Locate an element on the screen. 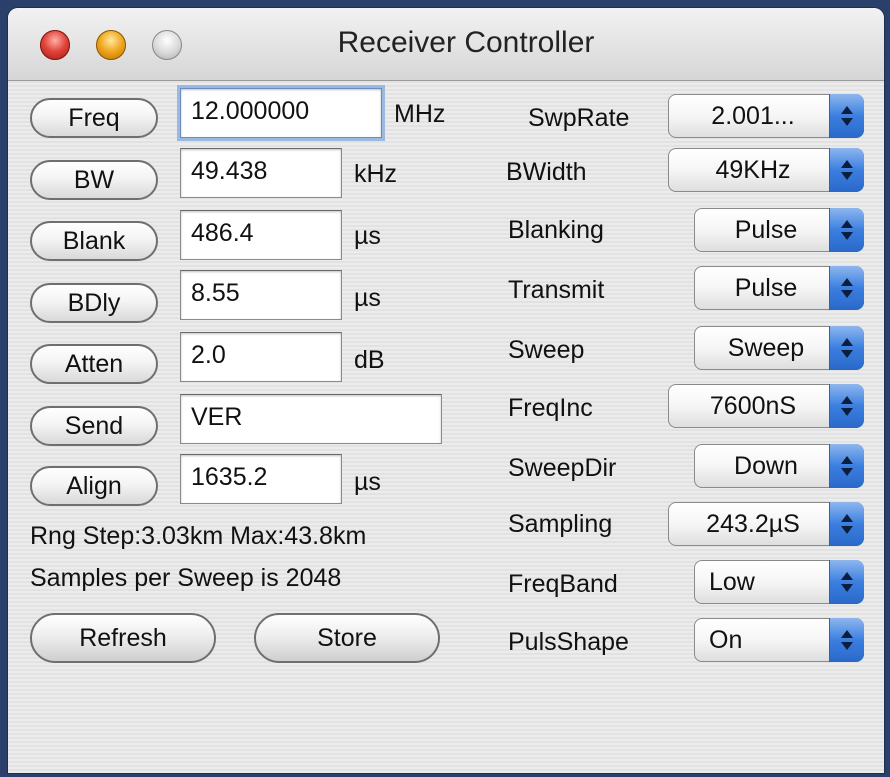  freqinc-select: 7600nS is located at coordinates (766, 406).